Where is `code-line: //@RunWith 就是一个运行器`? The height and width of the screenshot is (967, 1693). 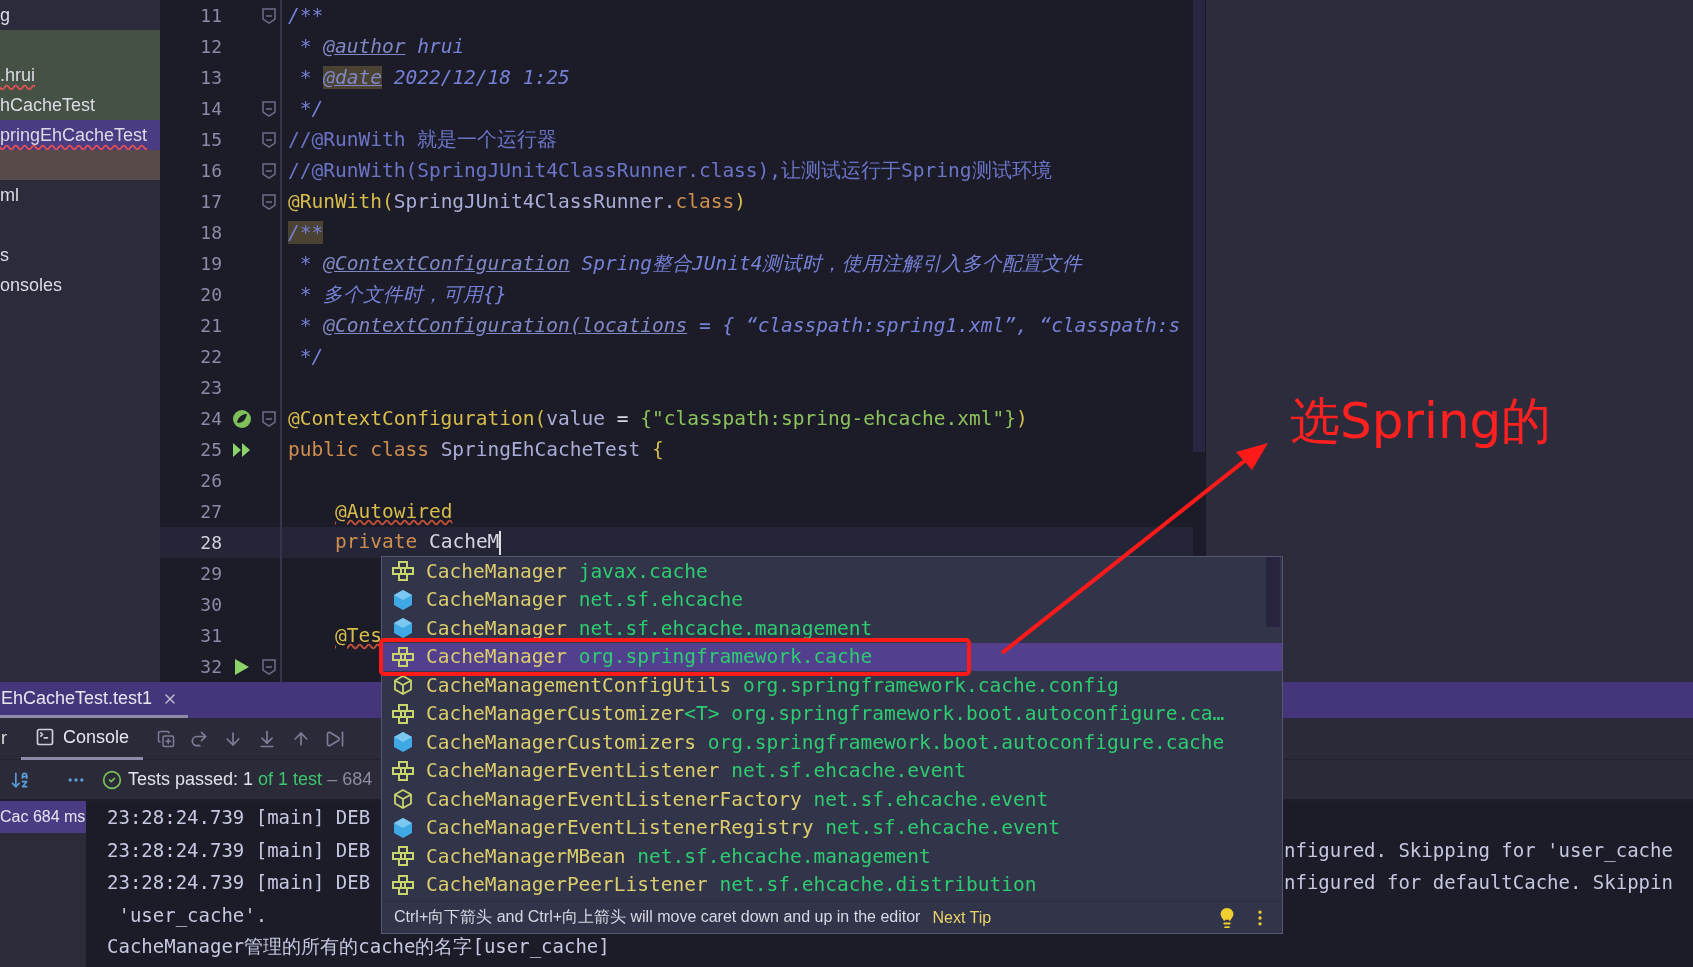
code-line: //@RunWith 就是一个运行器 is located at coordinates (423, 140).